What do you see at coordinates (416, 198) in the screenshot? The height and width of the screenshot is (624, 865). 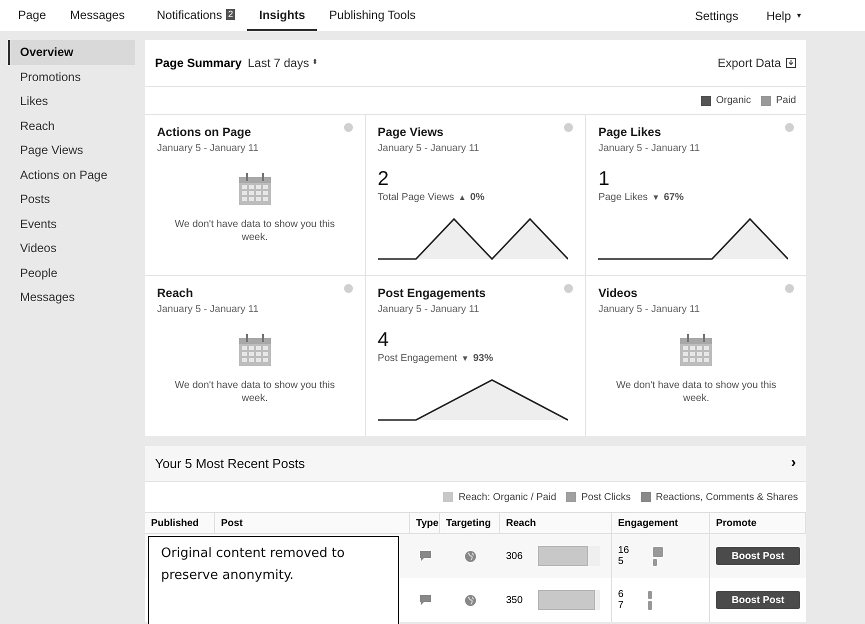 I see `metric-caption: Total Page Views` at bounding box center [416, 198].